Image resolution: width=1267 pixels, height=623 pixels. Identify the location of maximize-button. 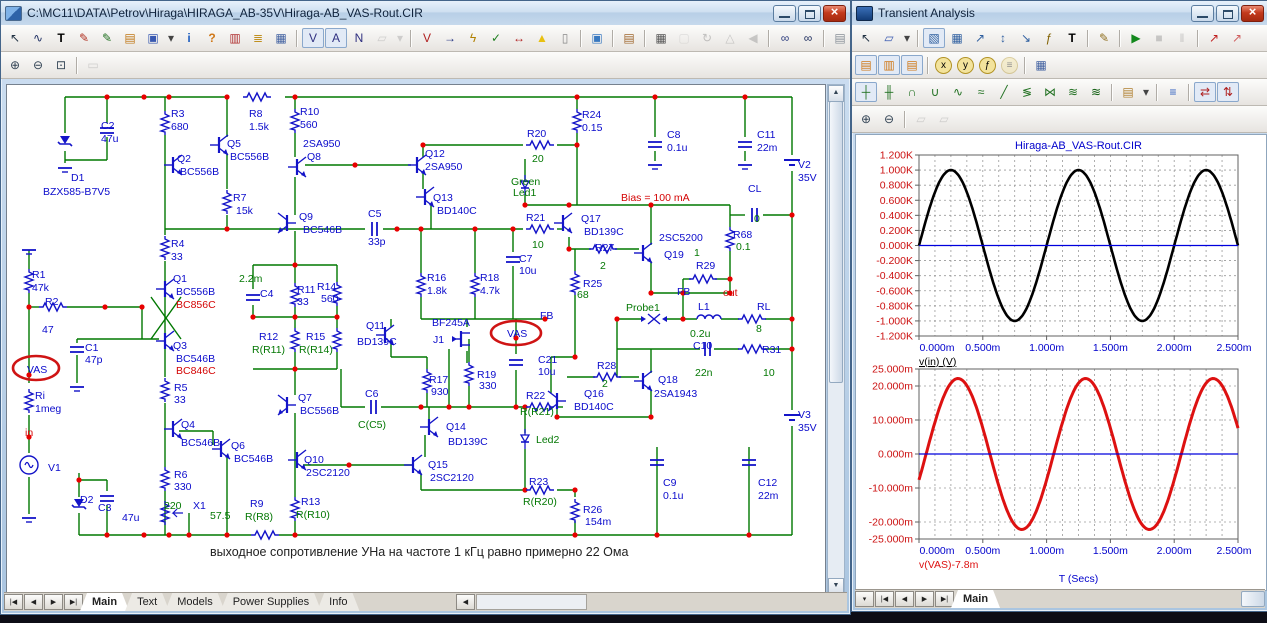
(809, 13).